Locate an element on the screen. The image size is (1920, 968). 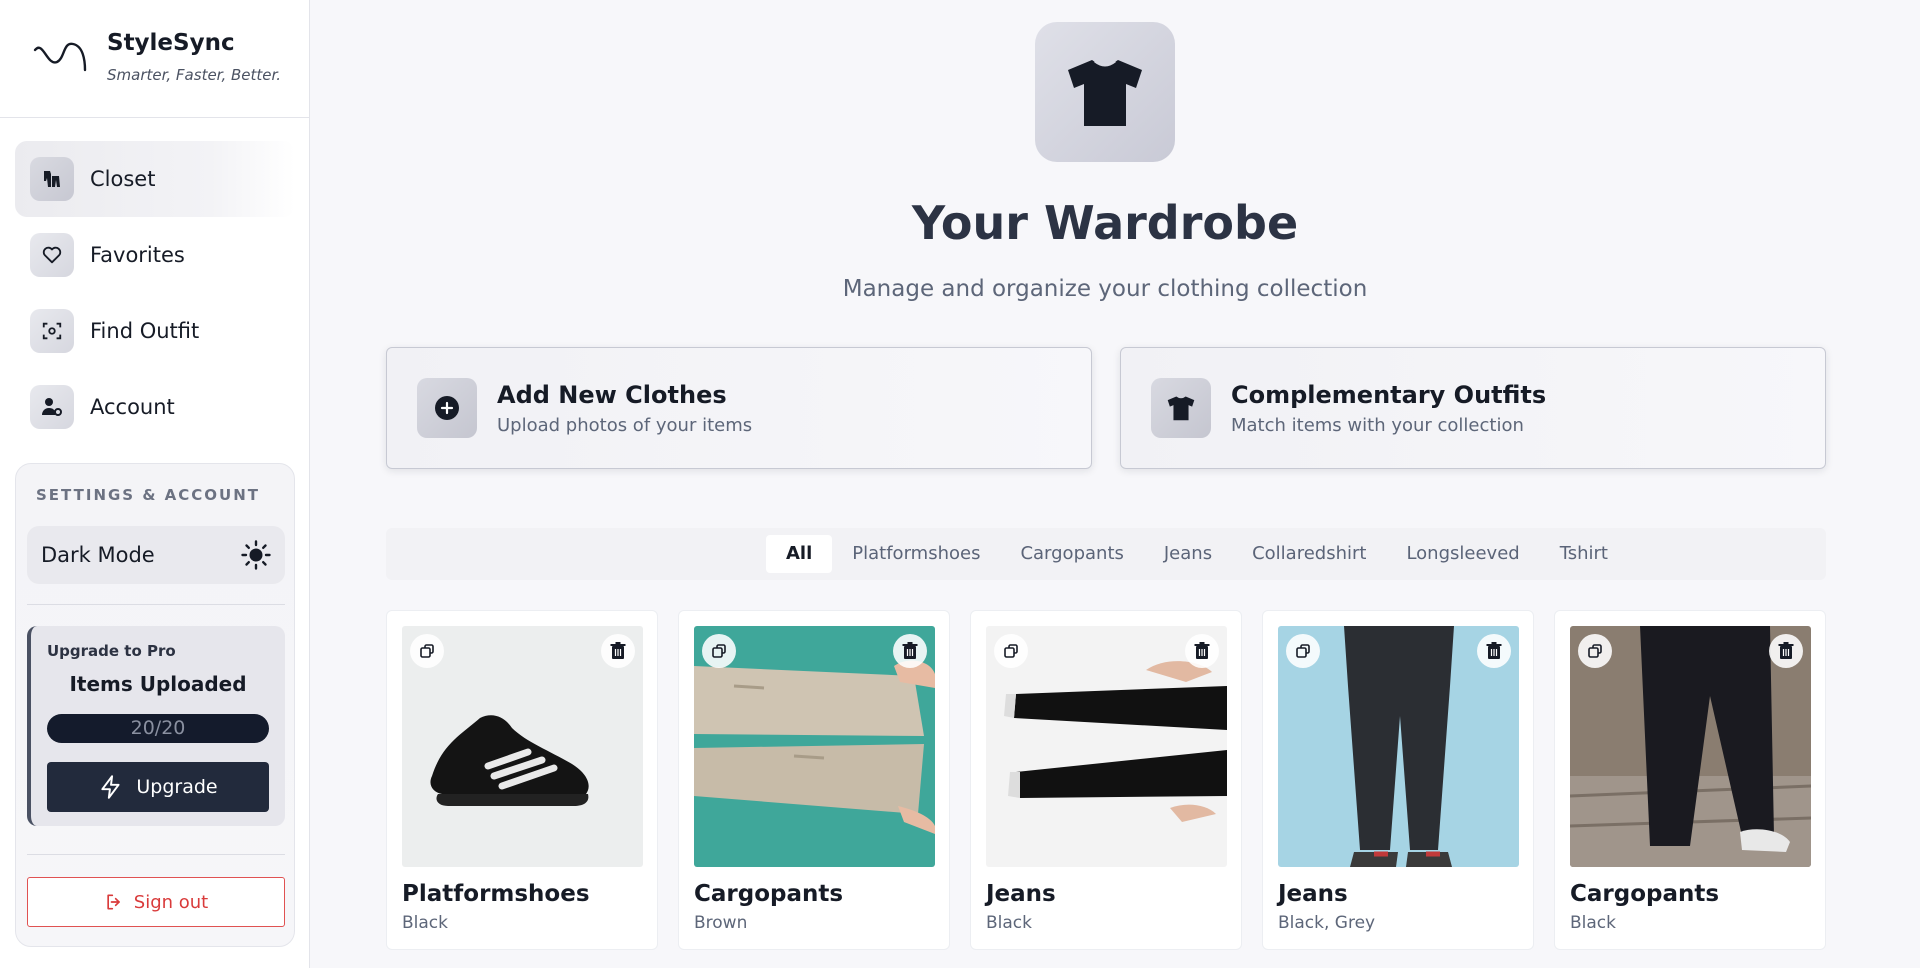
wardrobe-item-card: Jeans Black, Grey is located at coordinates (1398, 780).